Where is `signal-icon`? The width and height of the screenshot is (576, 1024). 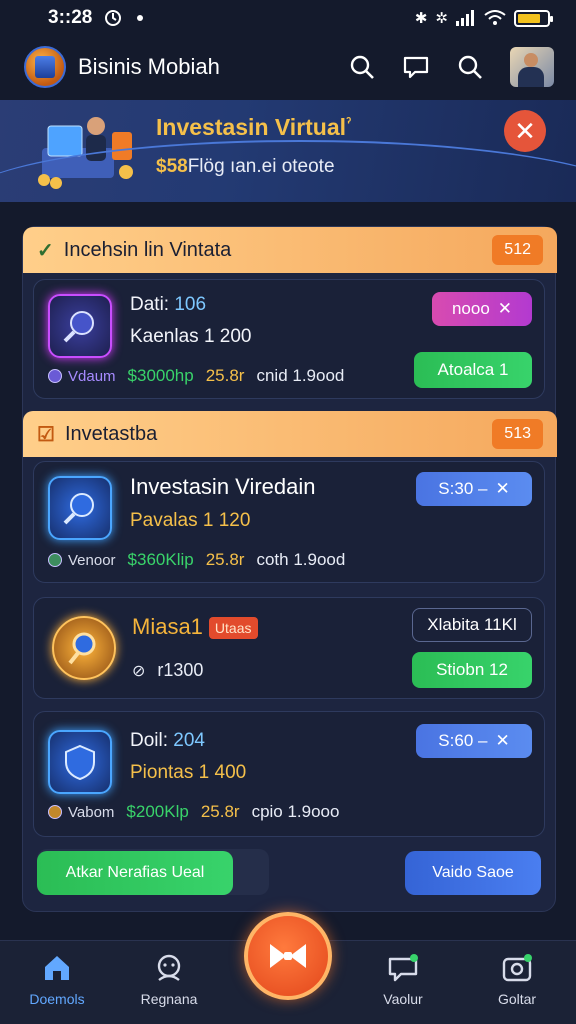
signal-icon is located at coordinates (465, 18).